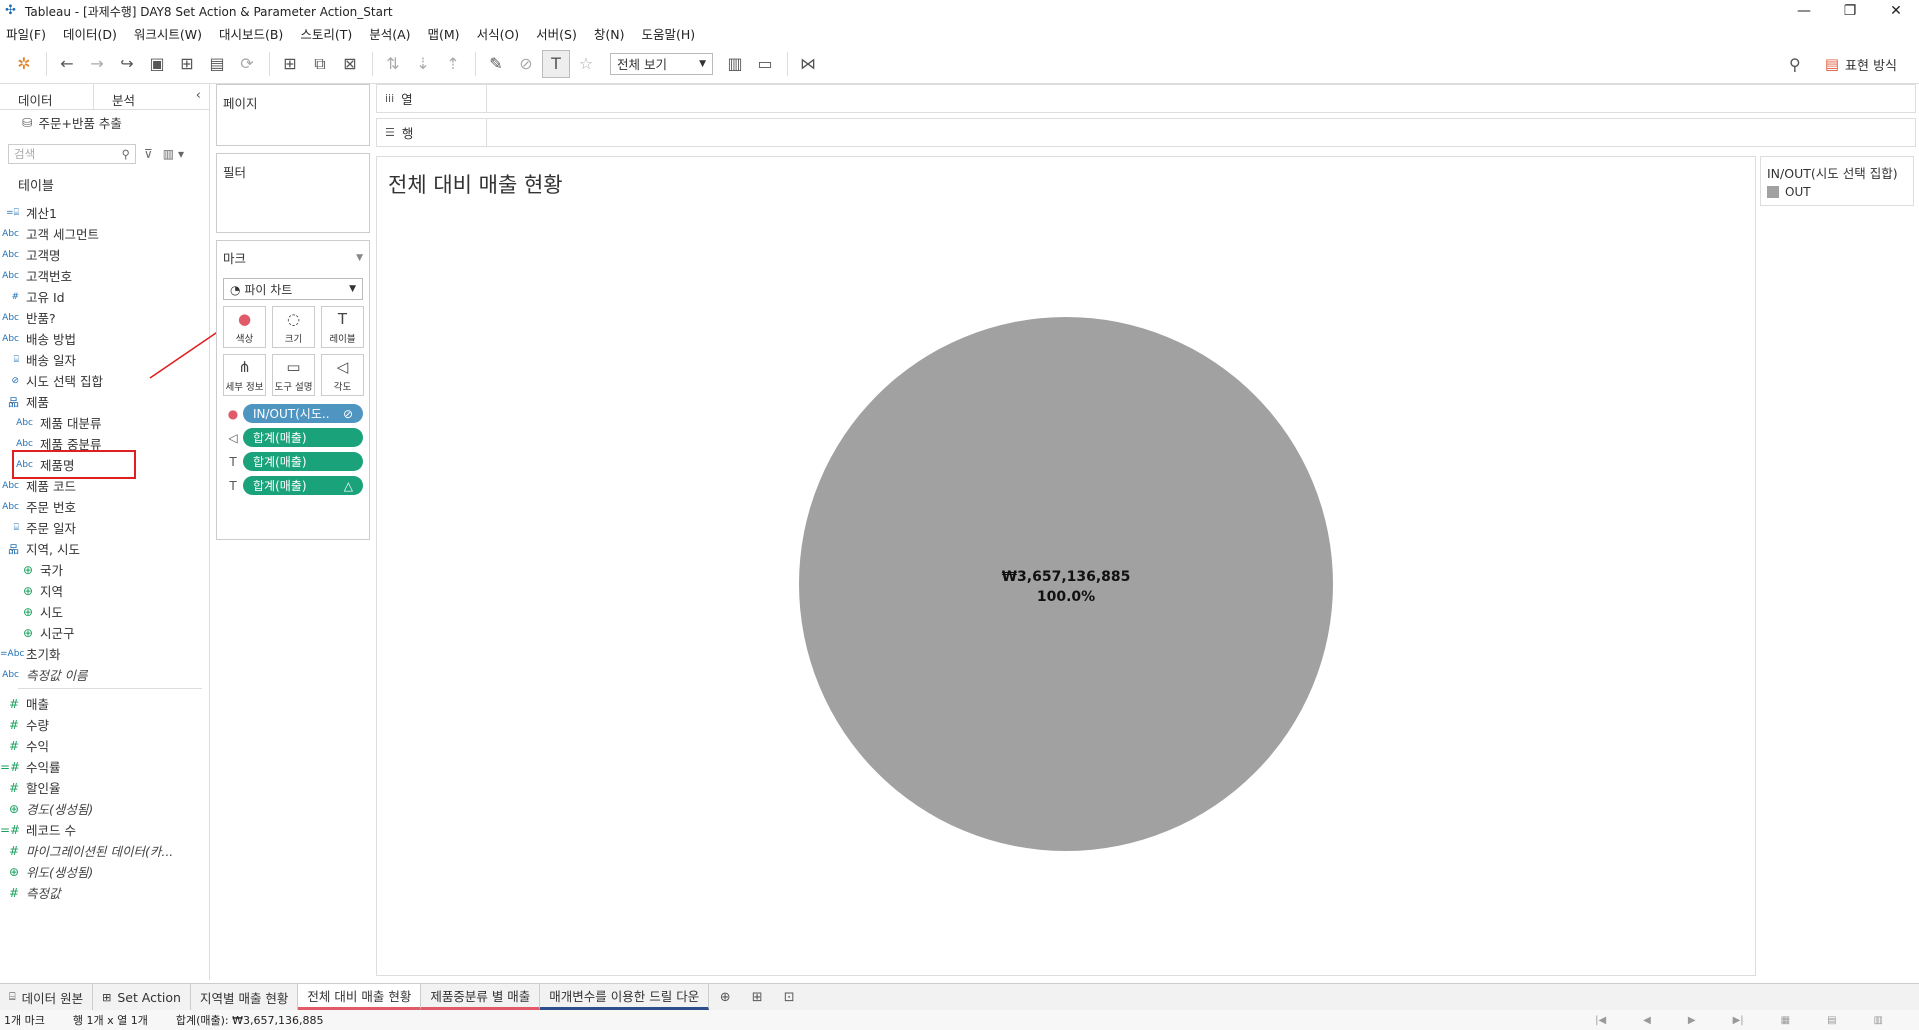 This screenshot has width=1919, height=1030. Describe the element at coordinates (105, 766) in the screenshot. I see `field-item: =# 수익률` at that location.